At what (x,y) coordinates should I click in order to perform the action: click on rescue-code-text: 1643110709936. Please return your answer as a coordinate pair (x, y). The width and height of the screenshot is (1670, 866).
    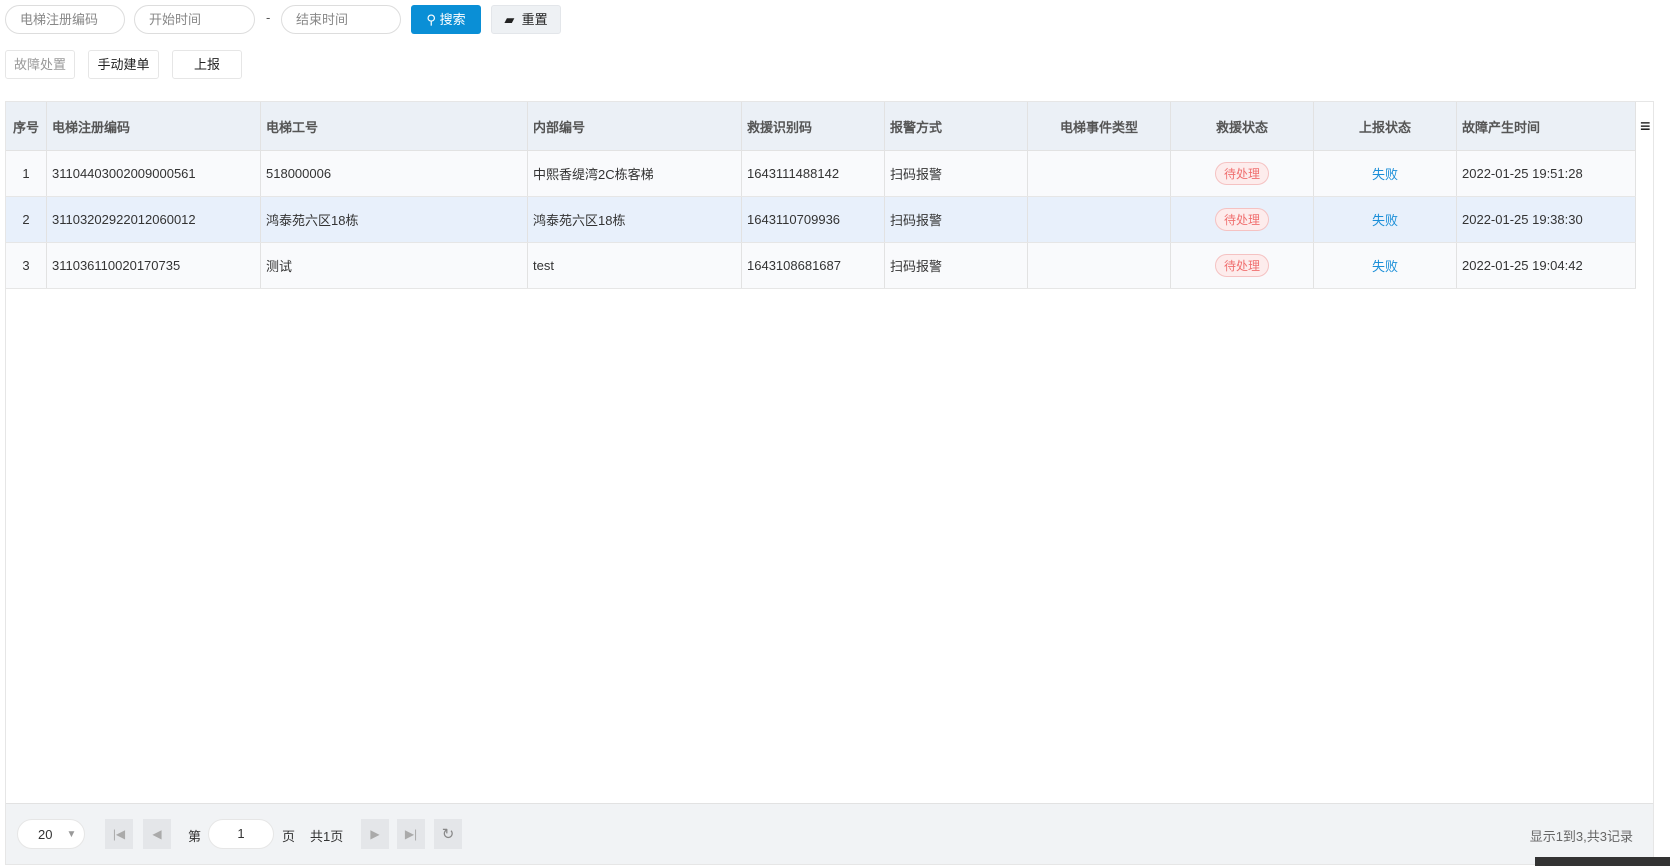
    Looking at the image, I should click on (794, 219).